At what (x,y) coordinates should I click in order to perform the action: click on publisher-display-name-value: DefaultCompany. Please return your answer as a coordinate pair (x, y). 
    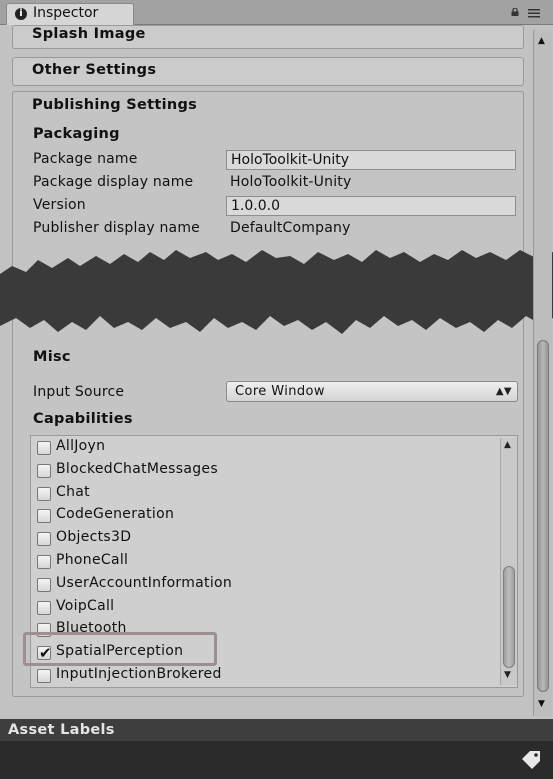
    Looking at the image, I should click on (290, 228).